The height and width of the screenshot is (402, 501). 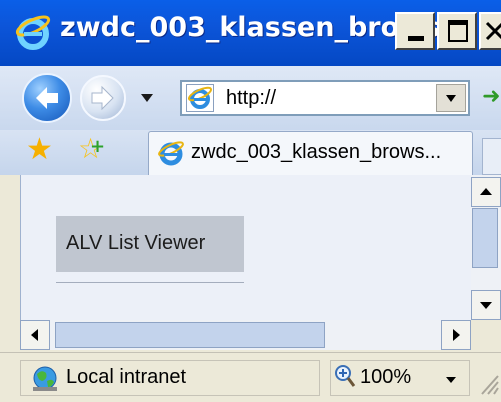 I want to click on arrow-left-icon, so click(x=34, y=335).